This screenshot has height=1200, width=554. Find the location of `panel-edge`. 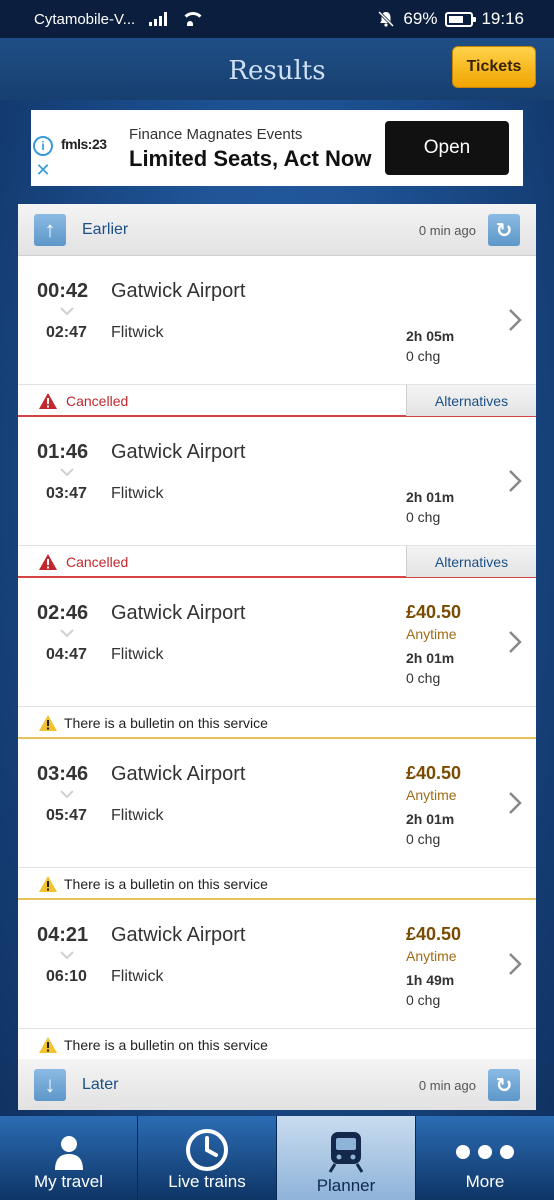

panel-edge is located at coordinates (277, 1108).